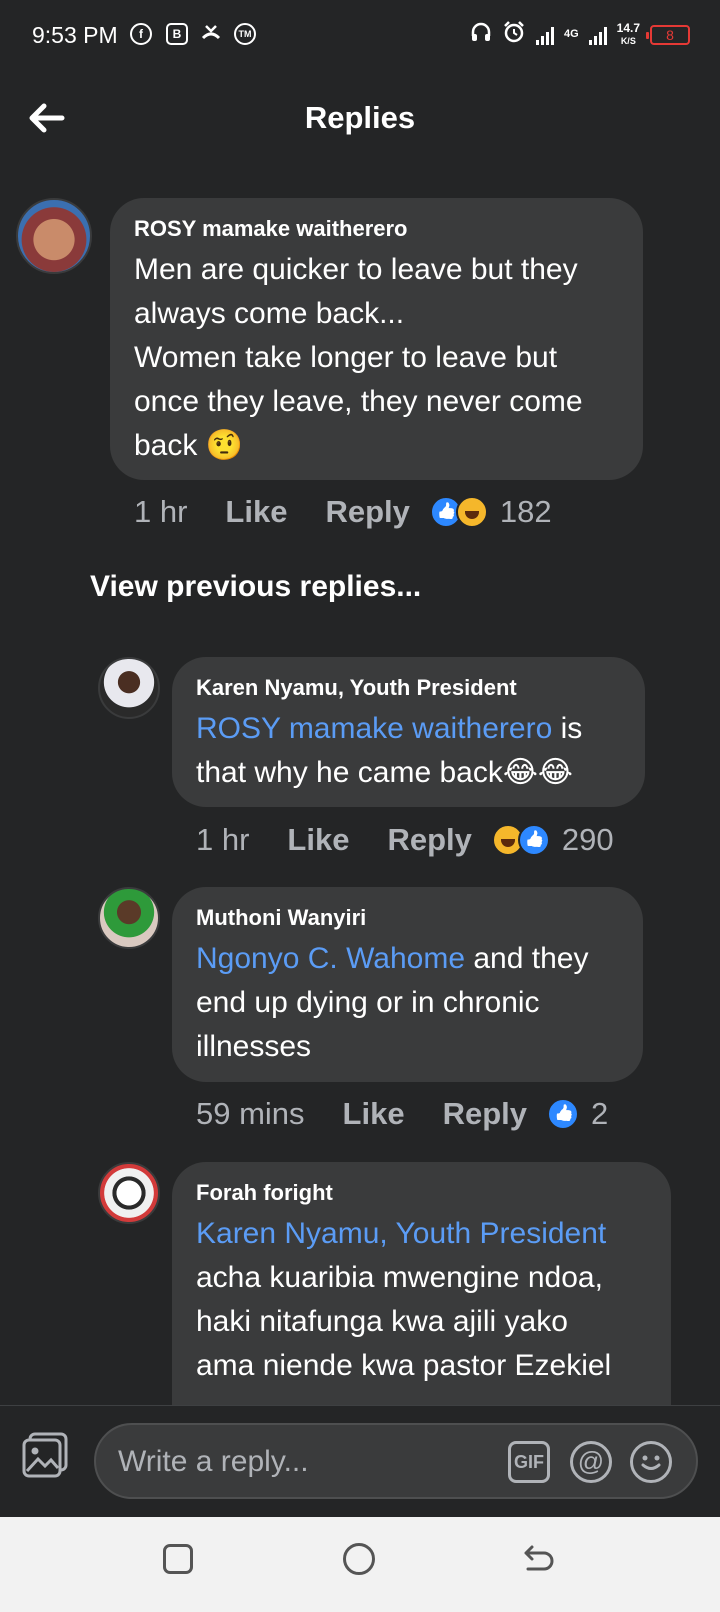 The width and height of the screenshot is (720, 1612). What do you see at coordinates (404, 1365) in the screenshot?
I see `reply-line: ama niende kwa pastor Ezekiel` at bounding box center [404, 1365].